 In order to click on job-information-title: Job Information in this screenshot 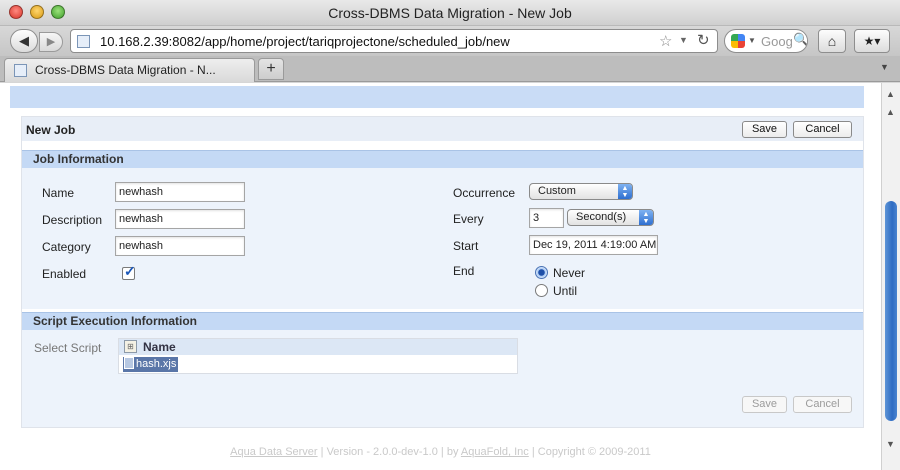, I will do `click(78, 159)`.